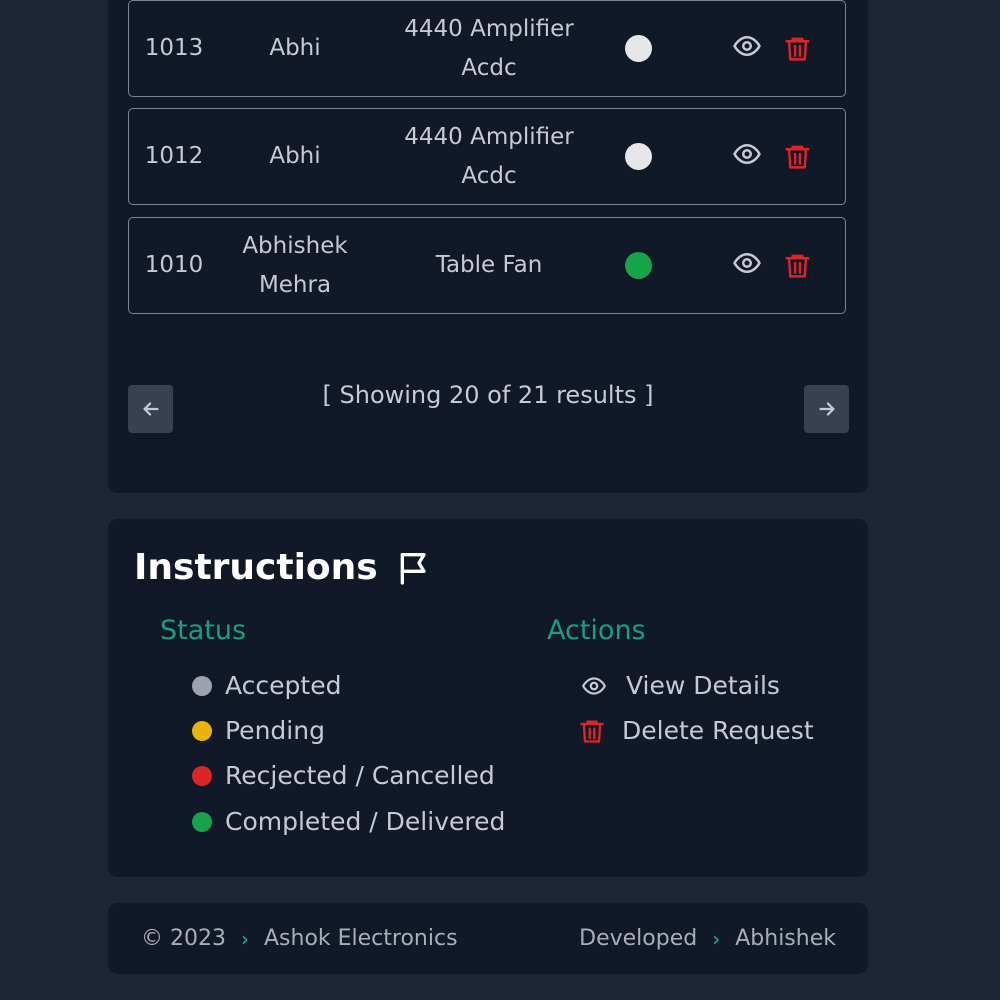  Describe the element at coordinates (703, 685) in the screenshot. I see `legend-label: View Details` at that location.